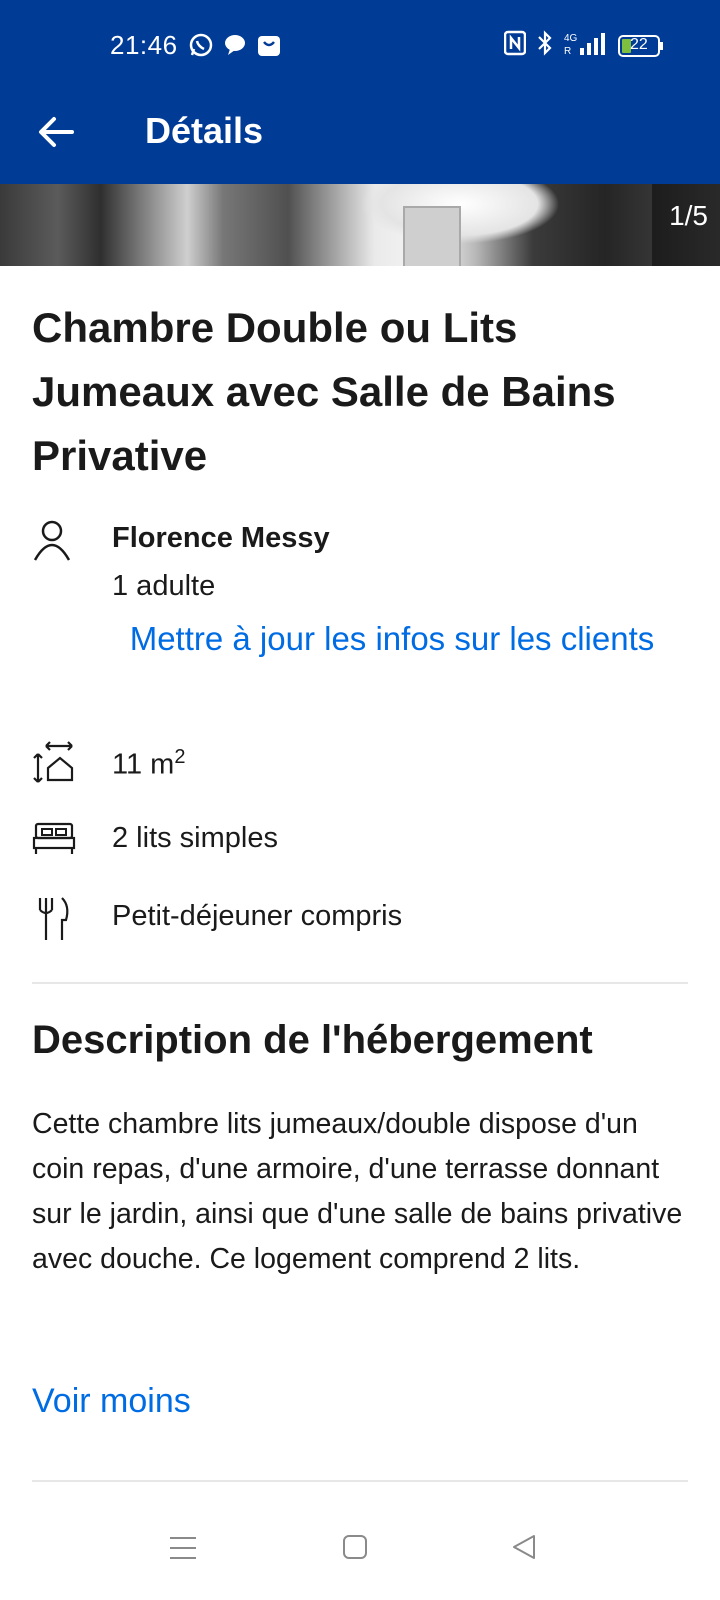  I want to click on room-size-value: 11 m, so click(143, 764).